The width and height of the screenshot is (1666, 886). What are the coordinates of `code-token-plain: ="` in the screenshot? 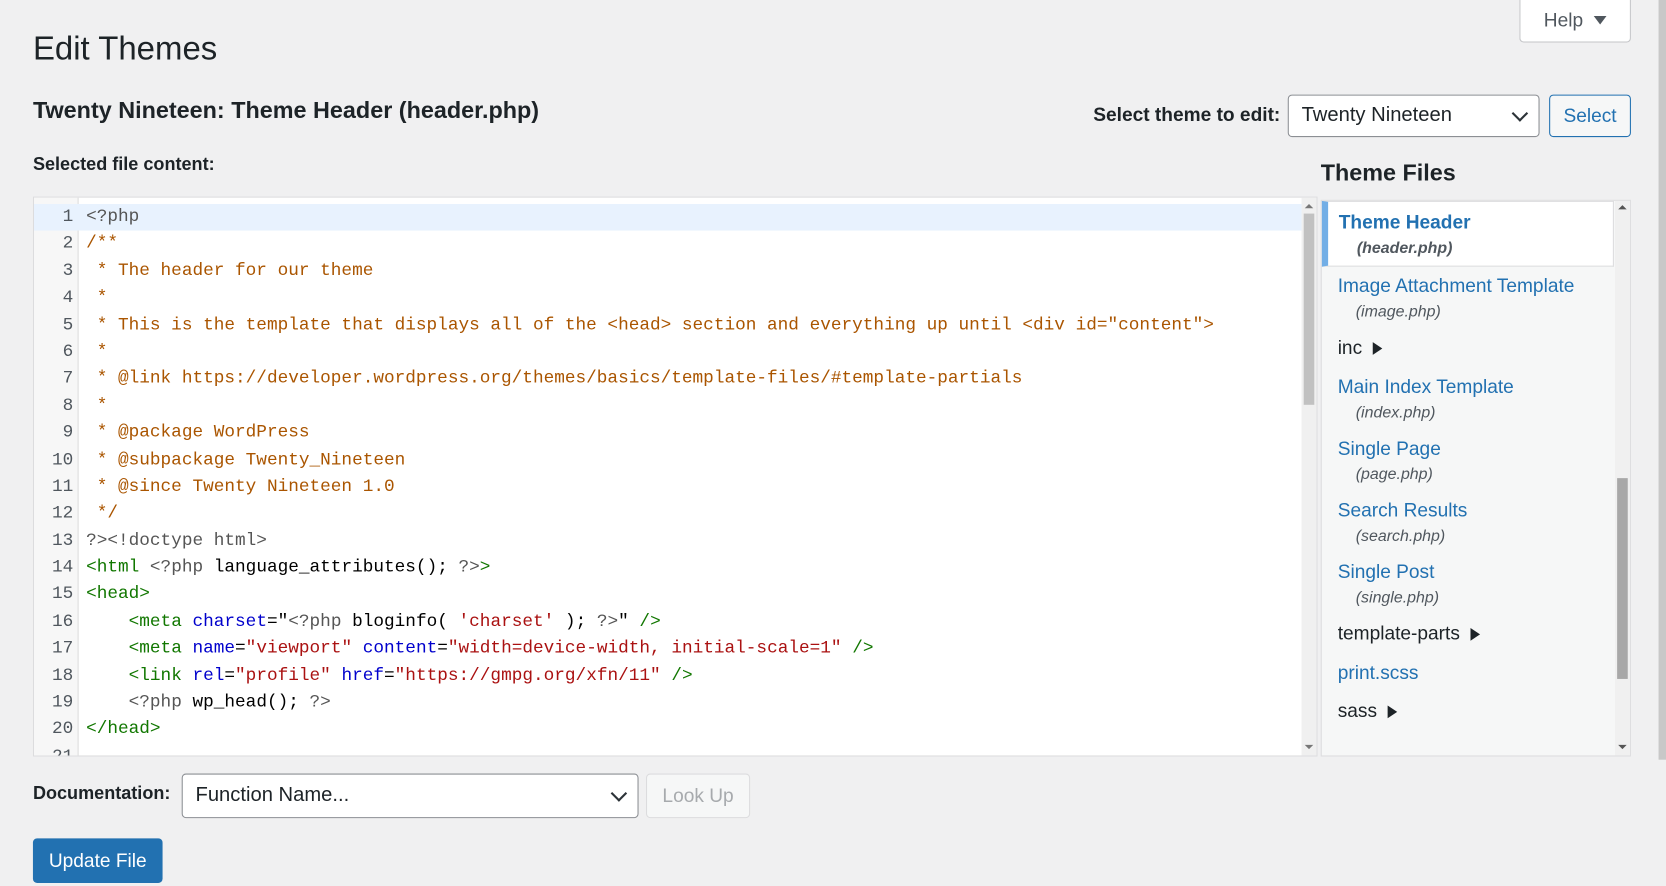 It's located at (277, 622).